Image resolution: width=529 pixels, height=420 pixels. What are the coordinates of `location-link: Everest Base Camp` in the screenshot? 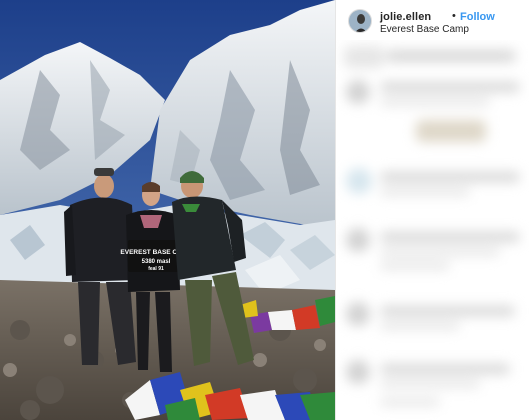 It's located at (424, 29).